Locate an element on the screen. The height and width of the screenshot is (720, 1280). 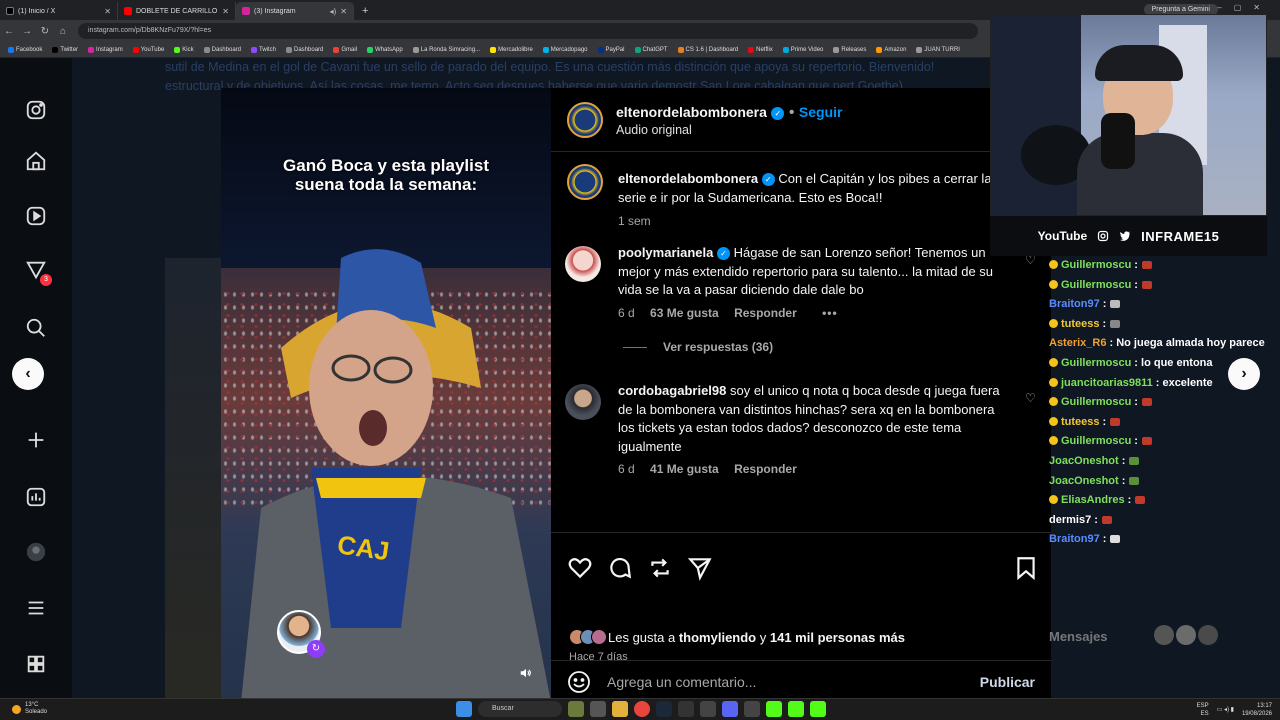
weather-widget: 13°C Soleado is located at coordinates (29, 709).